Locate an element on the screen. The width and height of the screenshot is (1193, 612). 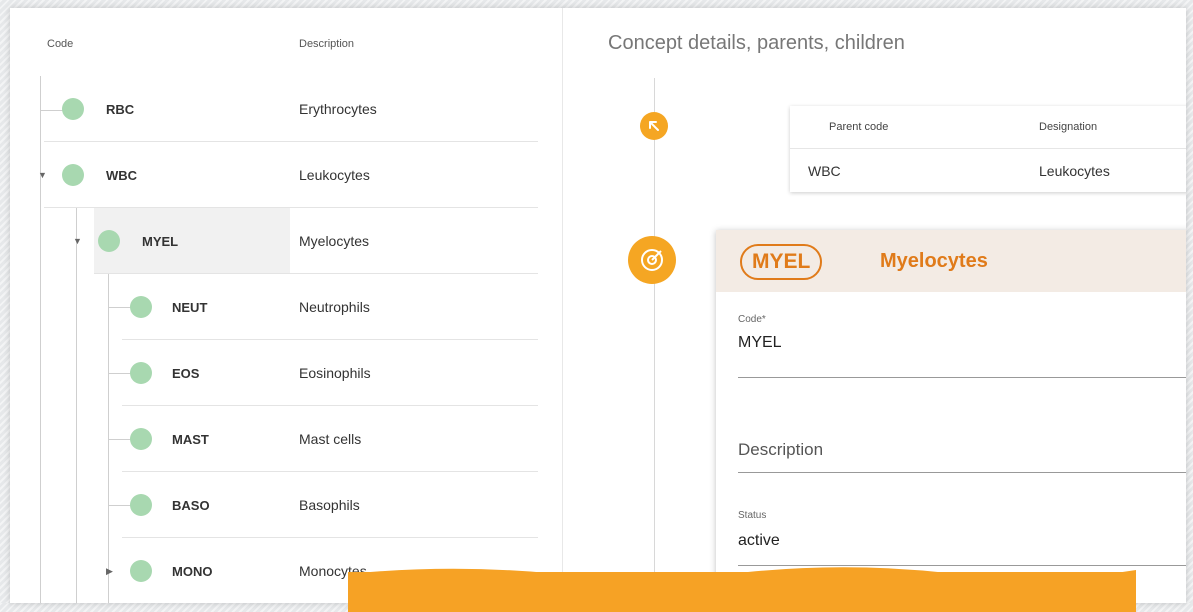
node-code: MAST is located at coordinates (190, 439).